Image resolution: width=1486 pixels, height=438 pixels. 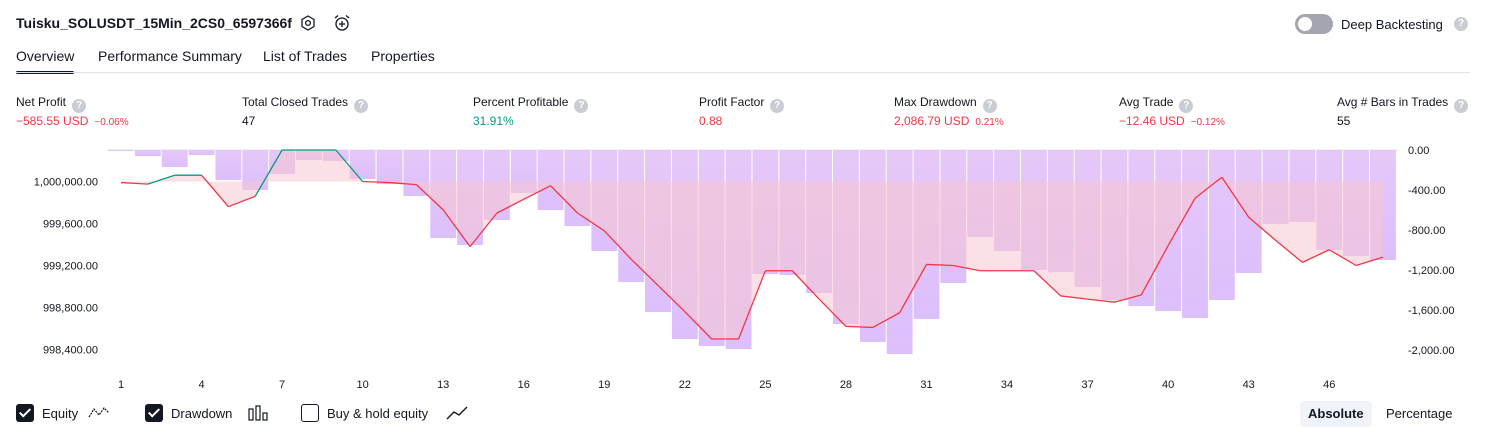 I want to click on chart-legend: Equity Drawdown Buy & hold equity, so click(x=266, y=414).